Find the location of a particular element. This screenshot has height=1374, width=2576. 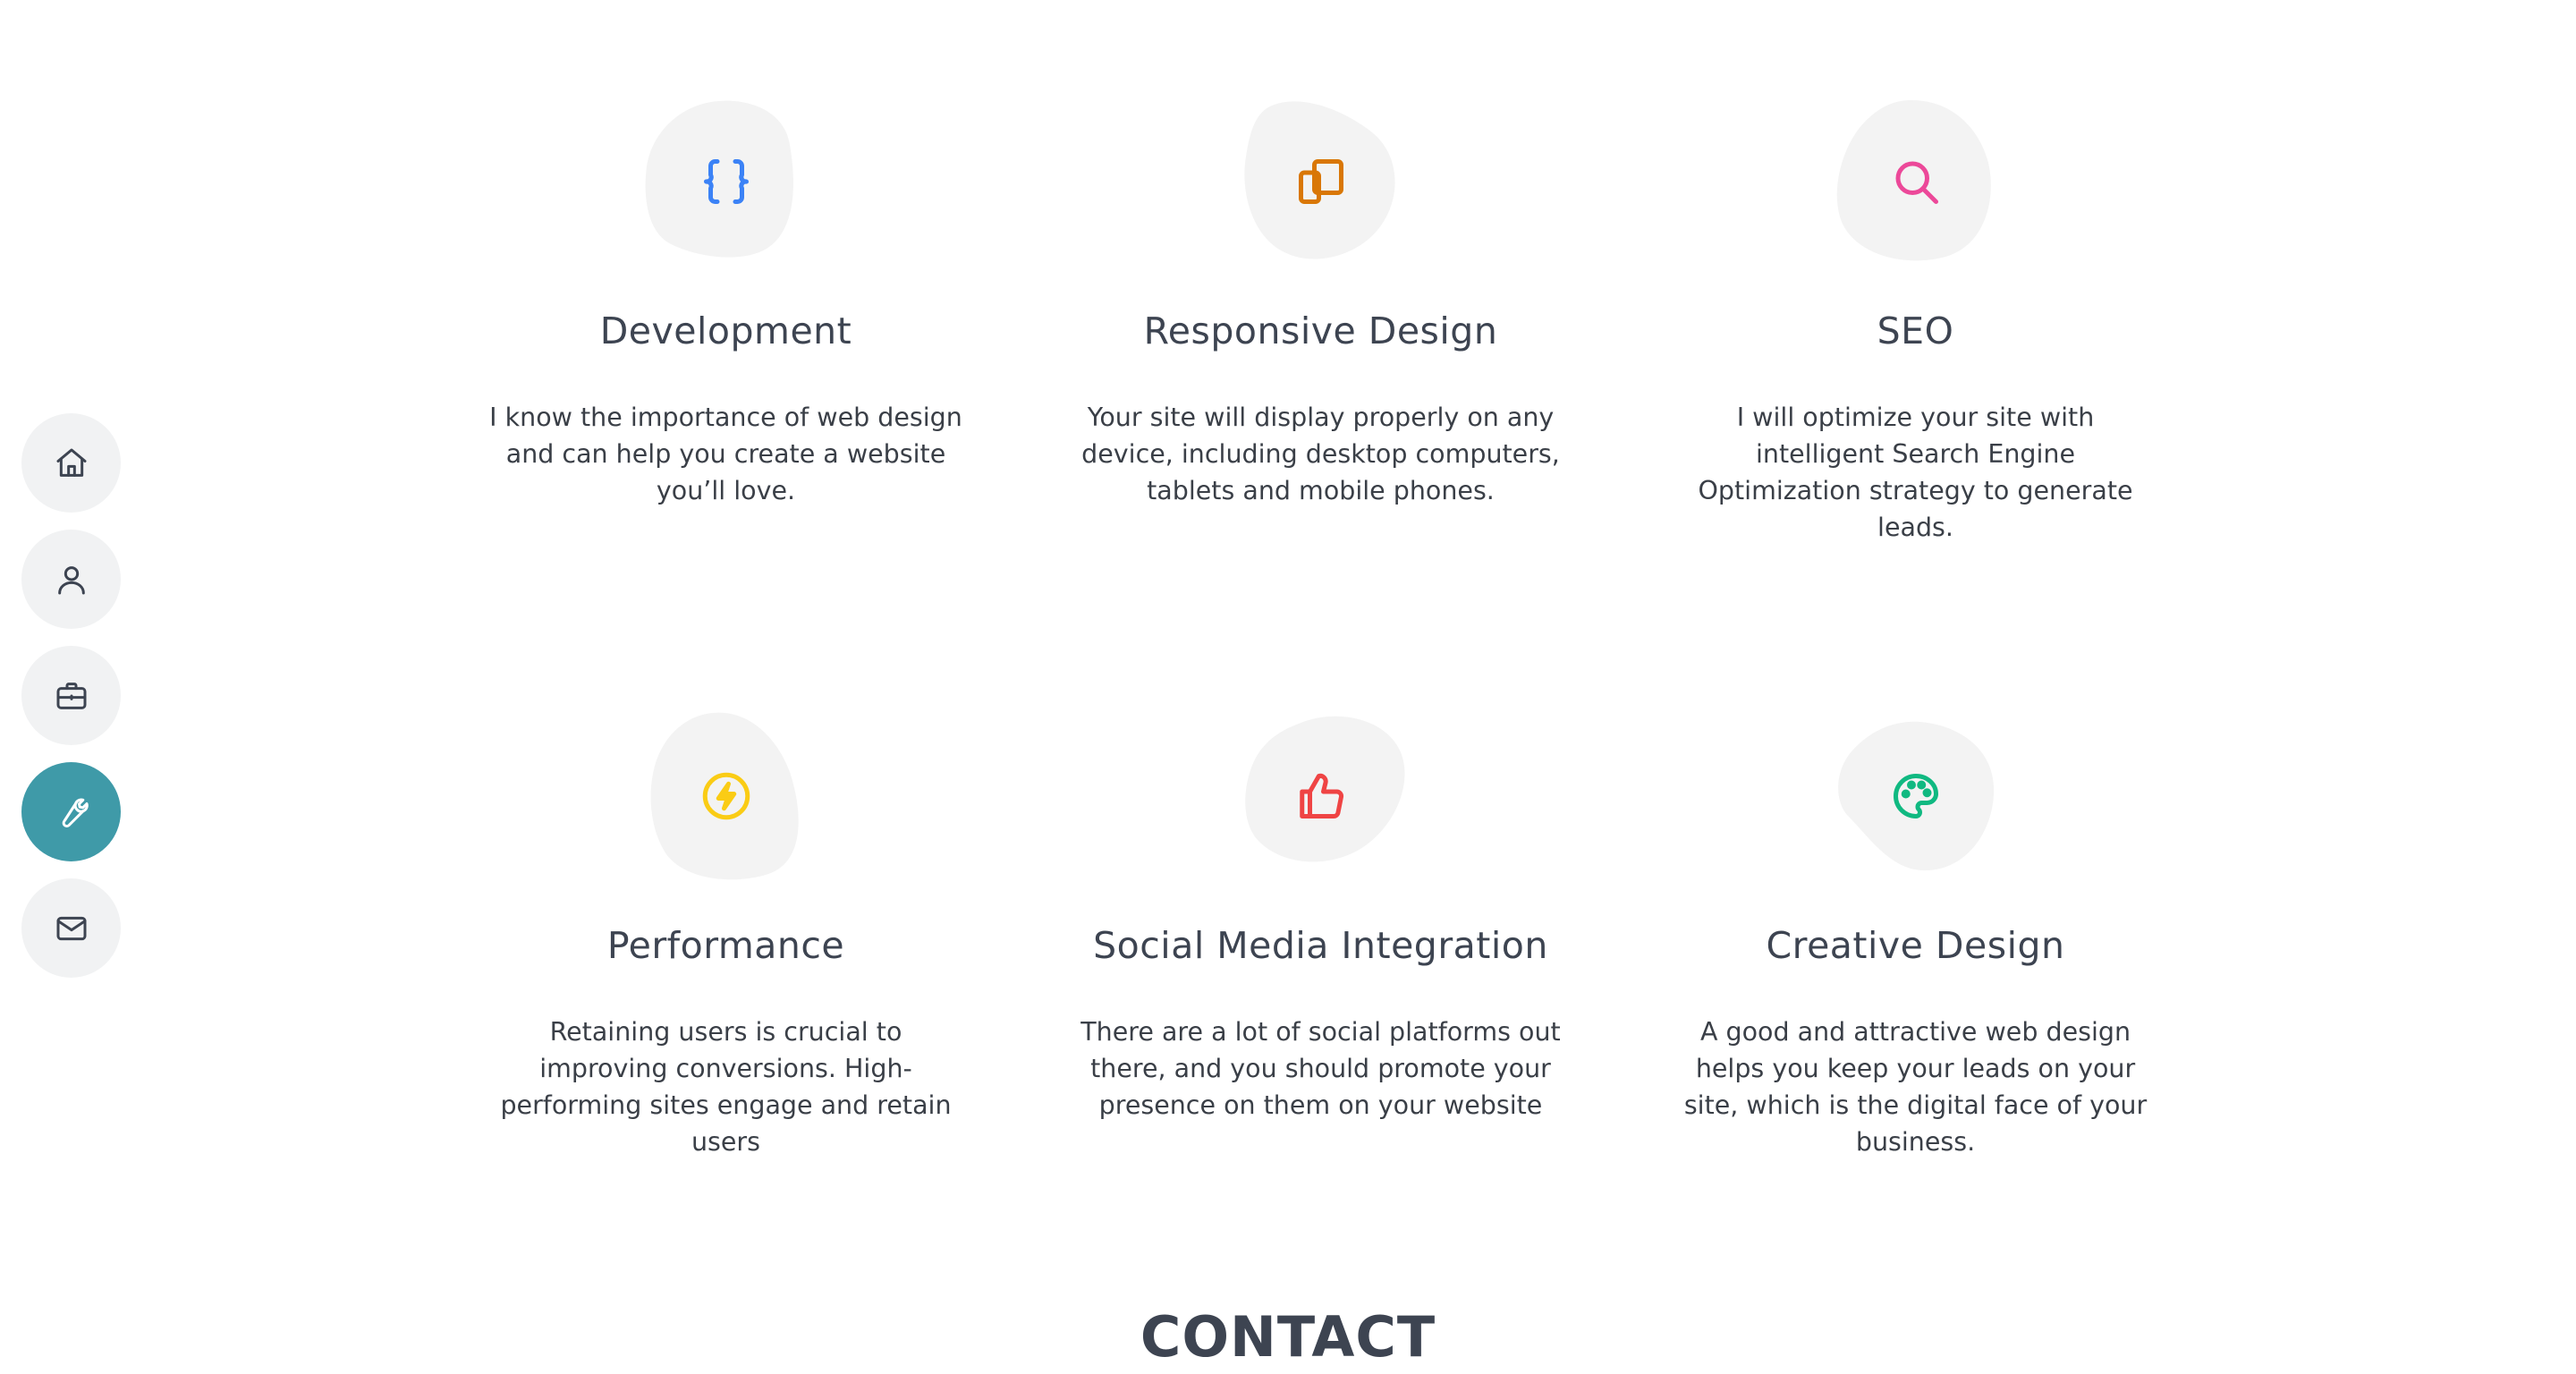

briefcase-icon is located at coordinates (71, 695).